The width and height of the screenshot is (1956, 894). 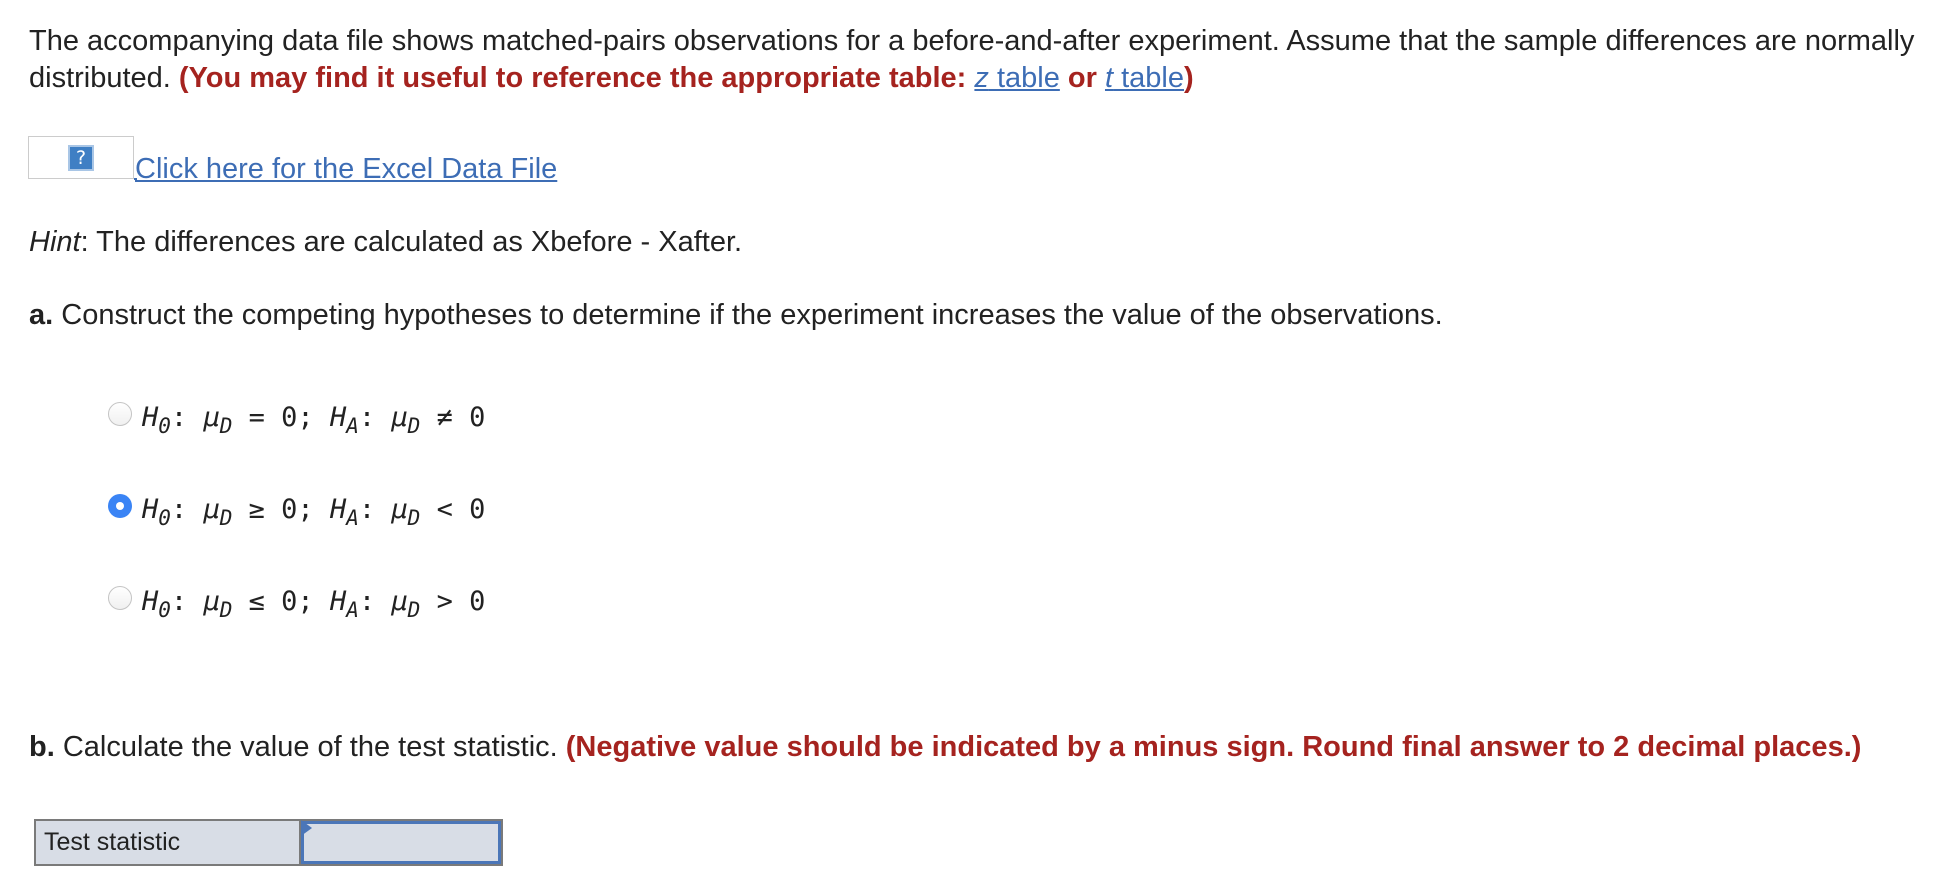 I want to click on excel-image-placeholder: ?, so click(x=81, y=157).